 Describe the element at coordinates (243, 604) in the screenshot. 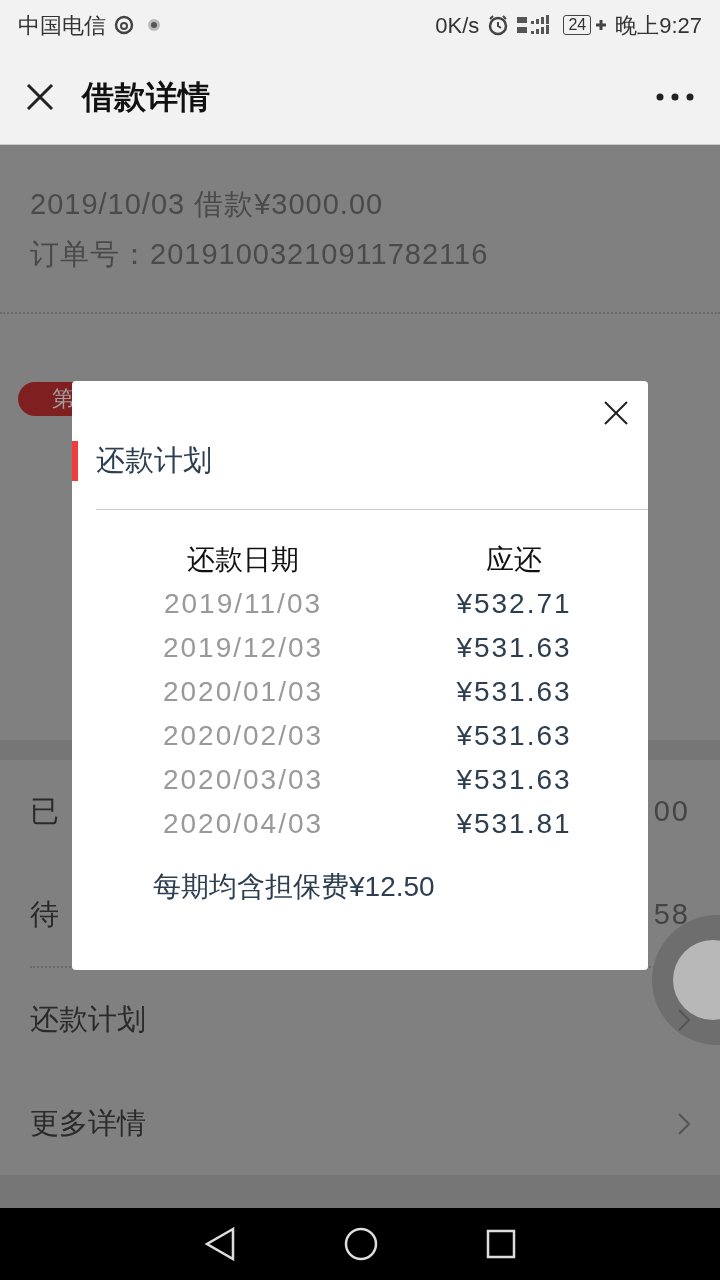

I see `date-cell-text: 2019/11/03` at that location.